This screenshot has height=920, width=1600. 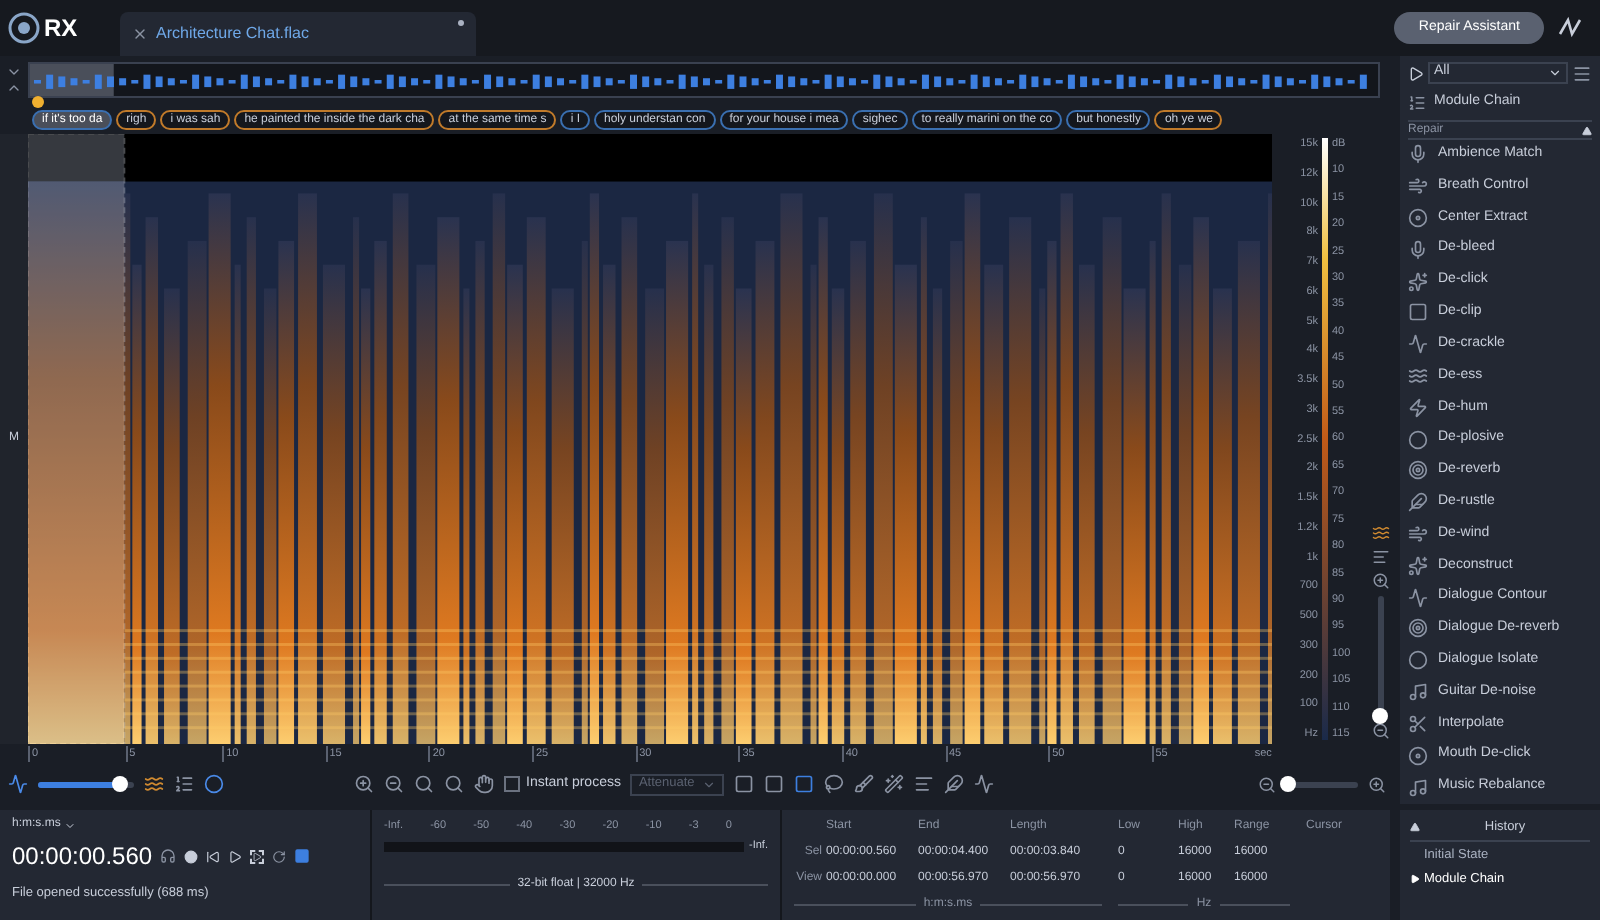 What do you see at coordinates (18, 784) in the screenshot?
I see `waveform-icon` at bounding box center [18, 784].